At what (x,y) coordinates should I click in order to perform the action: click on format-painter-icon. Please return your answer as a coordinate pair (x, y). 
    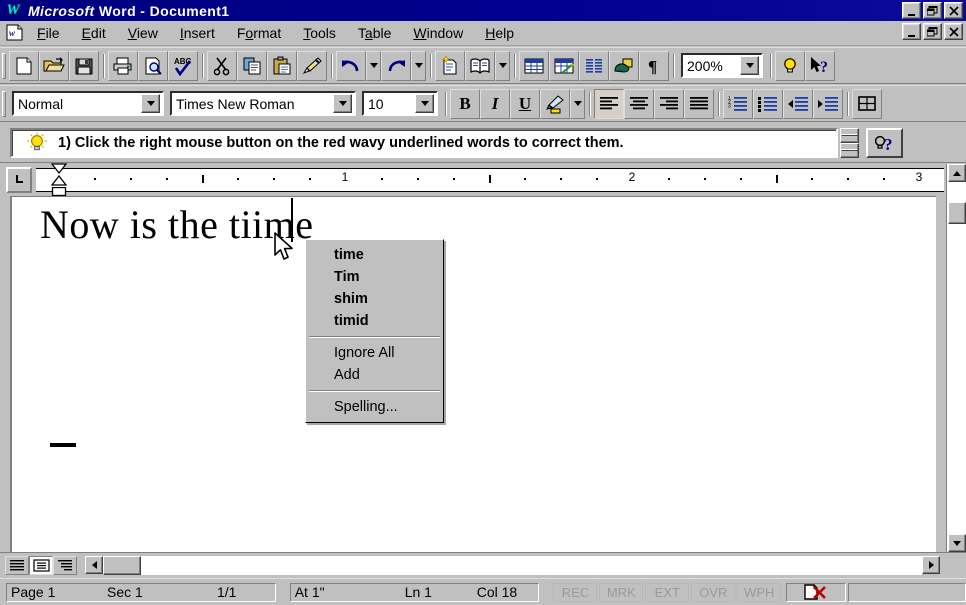
    Looking at the image, I should click on (312, 65).